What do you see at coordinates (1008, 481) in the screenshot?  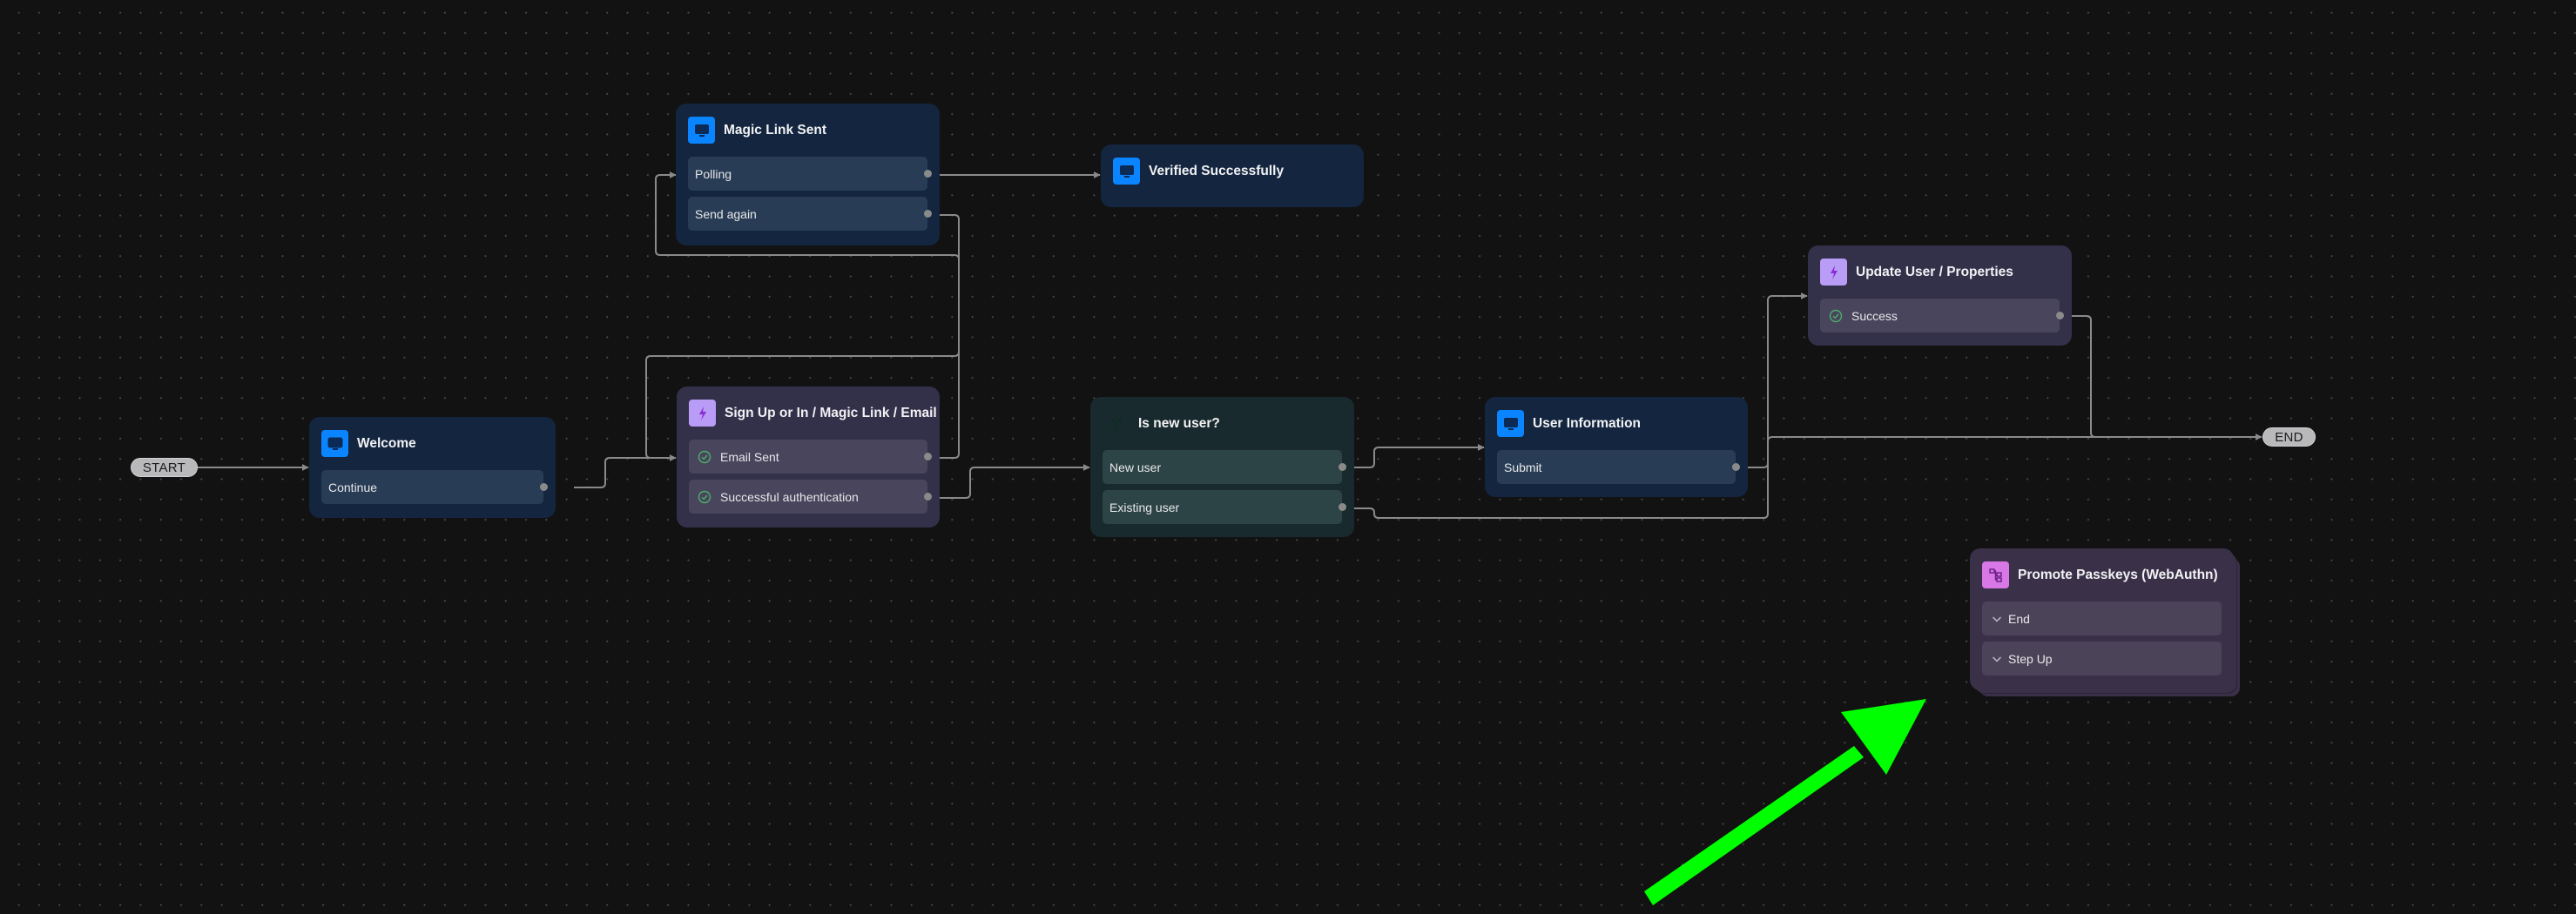 I see `edge-signup-auth-isnewuser` at bounding box center [1008, 481].